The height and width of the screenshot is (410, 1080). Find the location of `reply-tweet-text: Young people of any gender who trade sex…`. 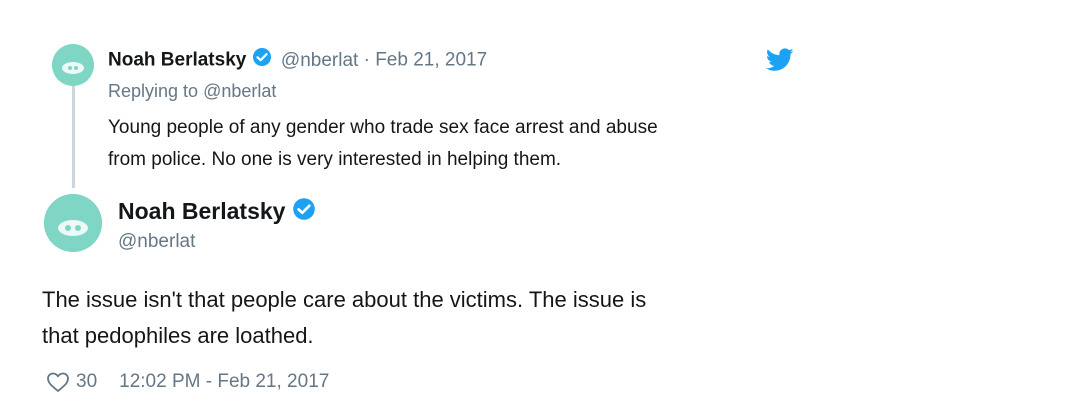

reply-tweet-text: Young people of any gender who trade sex… is located at coordinates (383, 144).